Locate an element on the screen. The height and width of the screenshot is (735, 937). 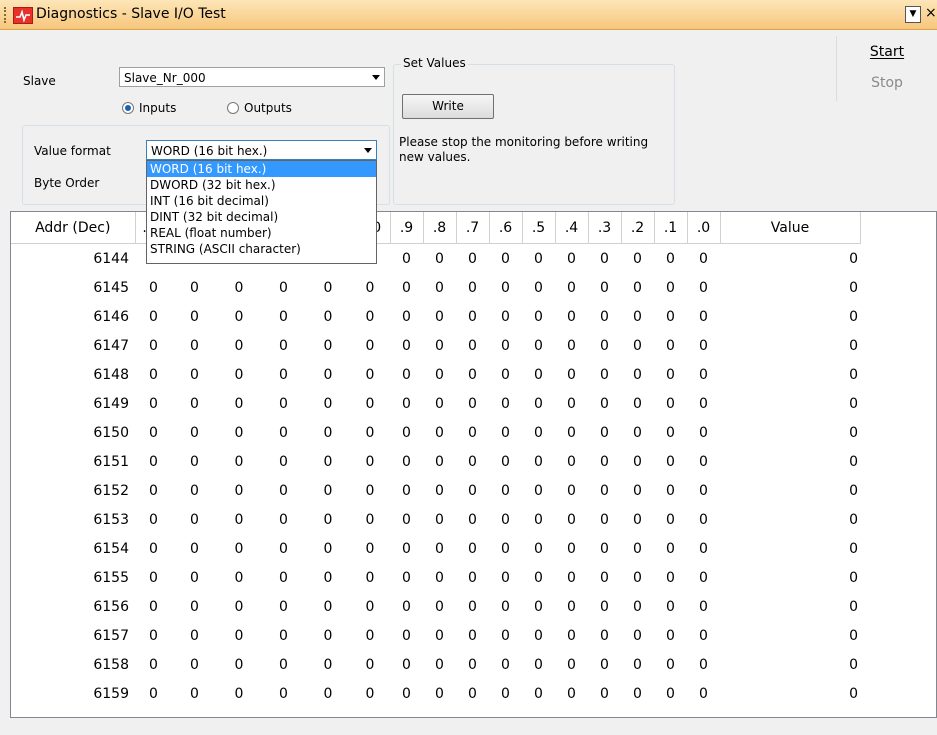
close-icon: × is located at coordinates (931, 13).